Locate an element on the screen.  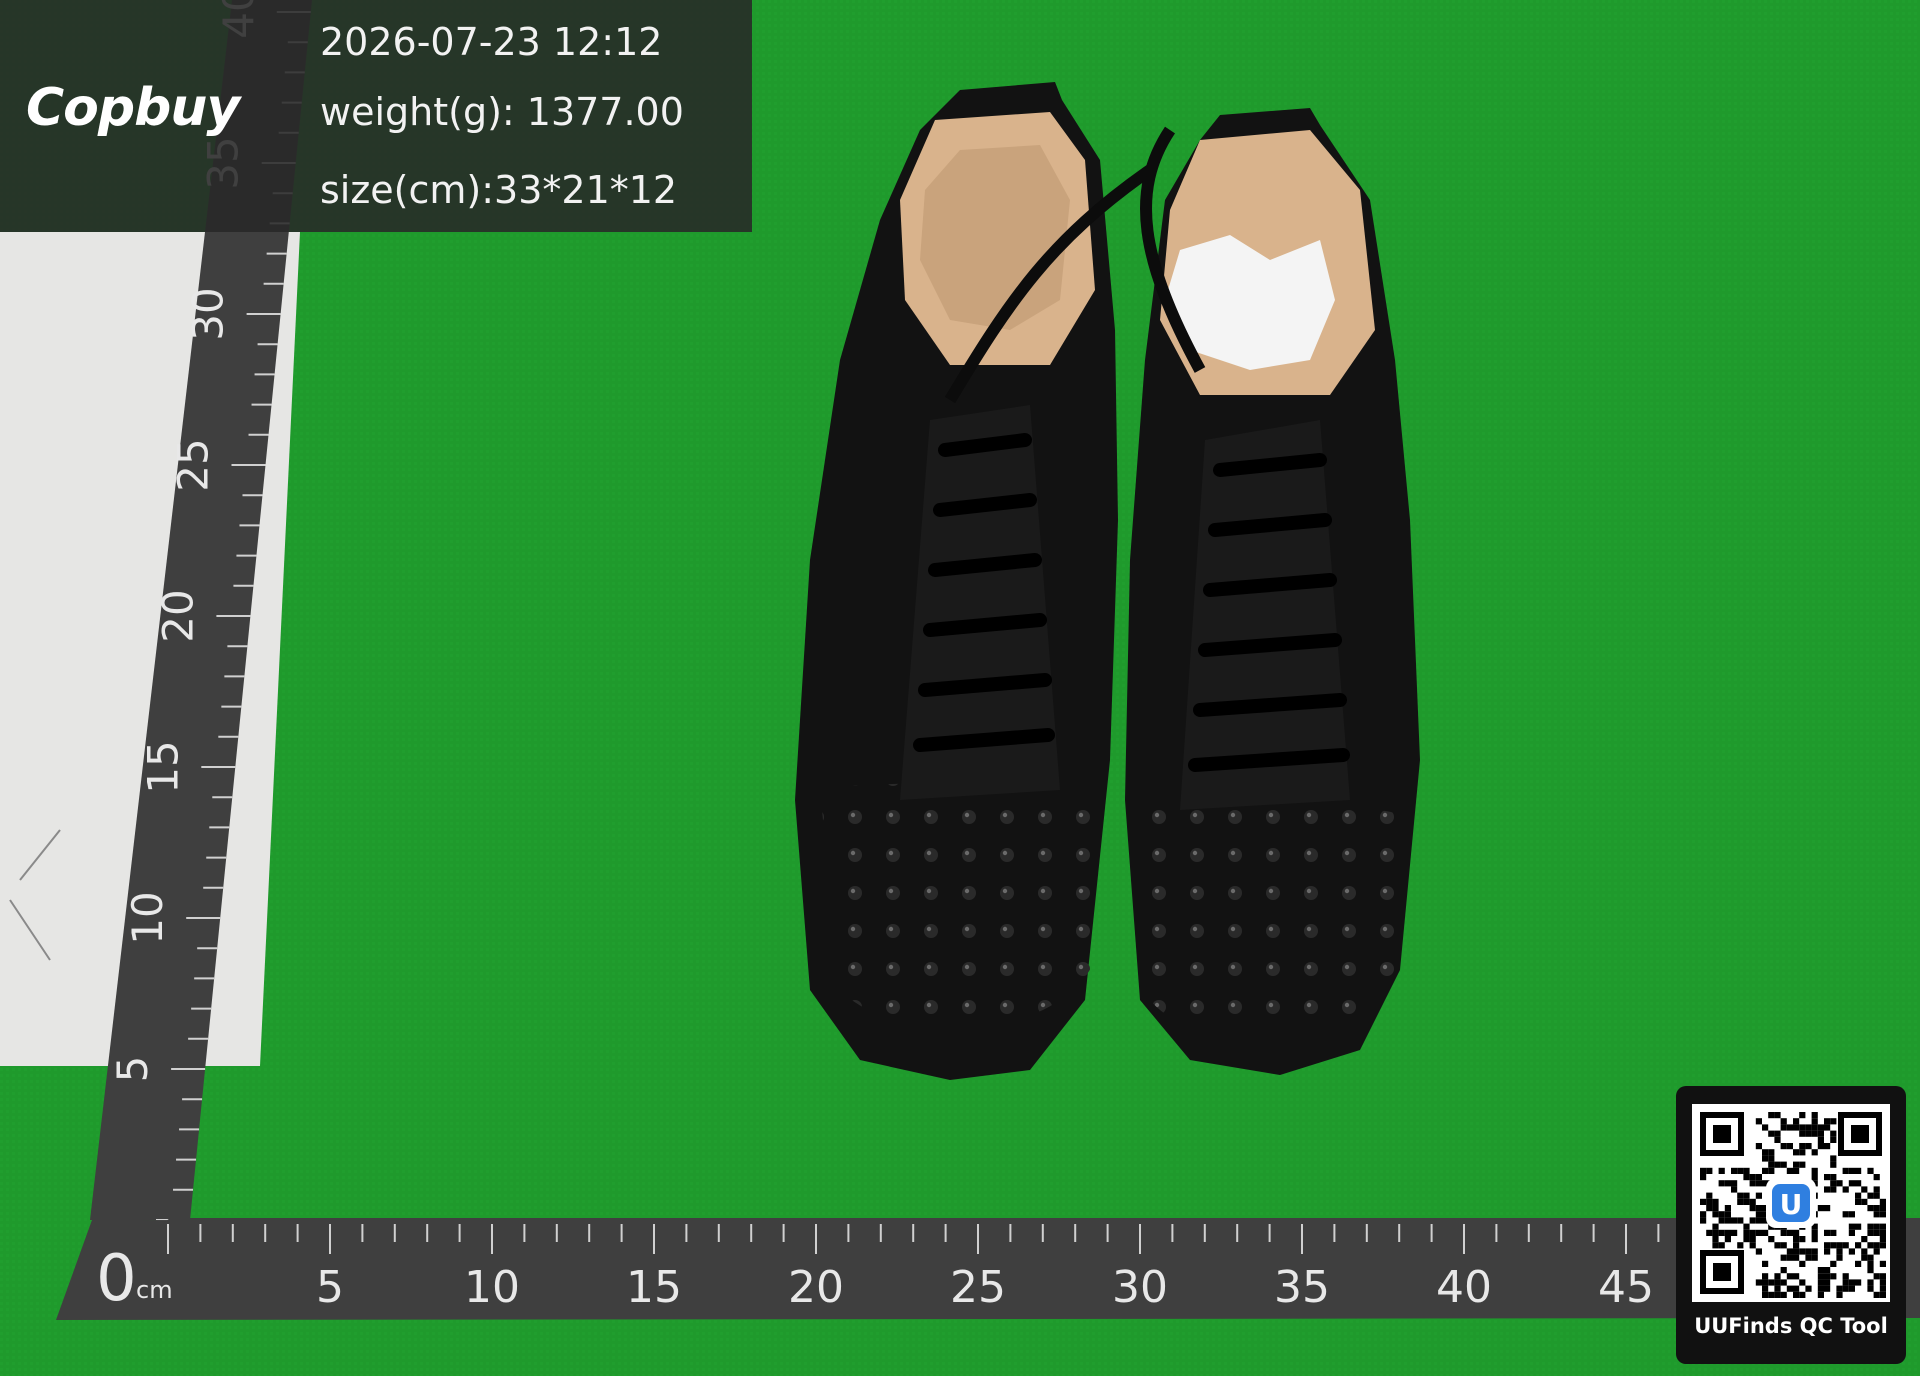
ruler-label-v-30: 30 is located at coordinates (208, 313).